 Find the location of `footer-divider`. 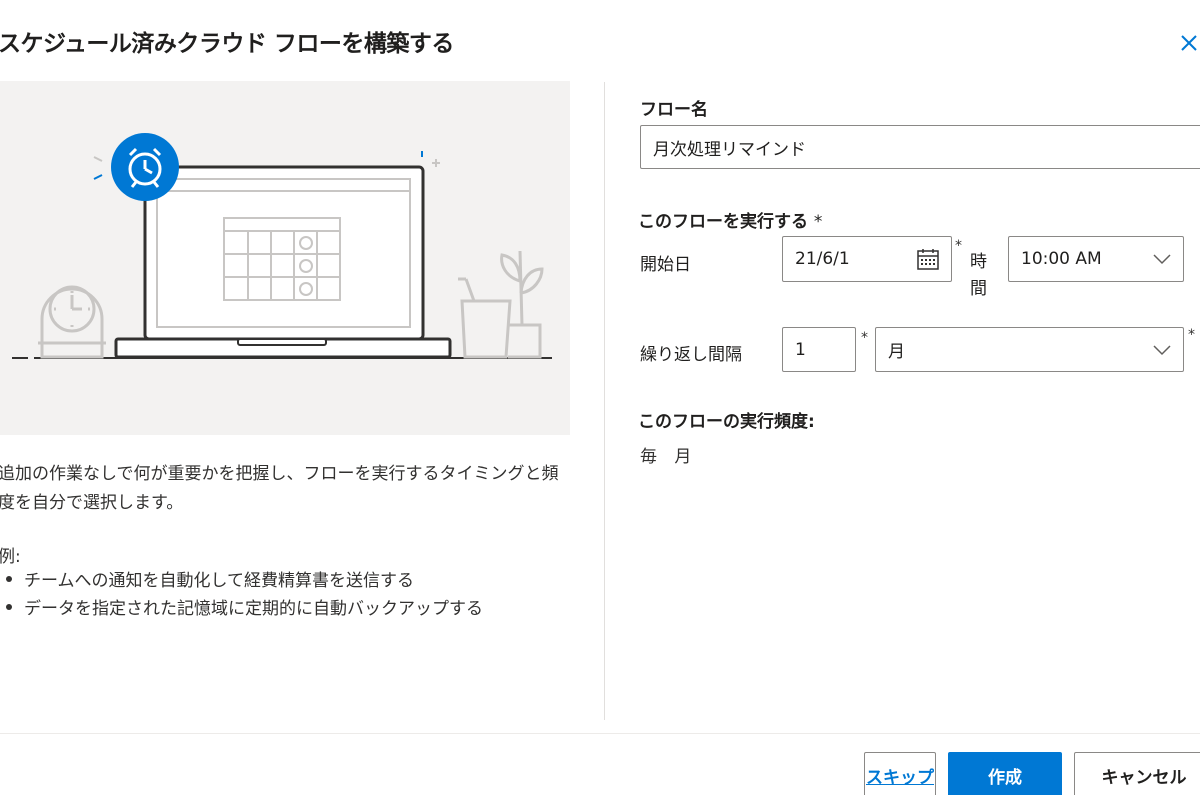

footer-divider is located at coordinates (600, 733).